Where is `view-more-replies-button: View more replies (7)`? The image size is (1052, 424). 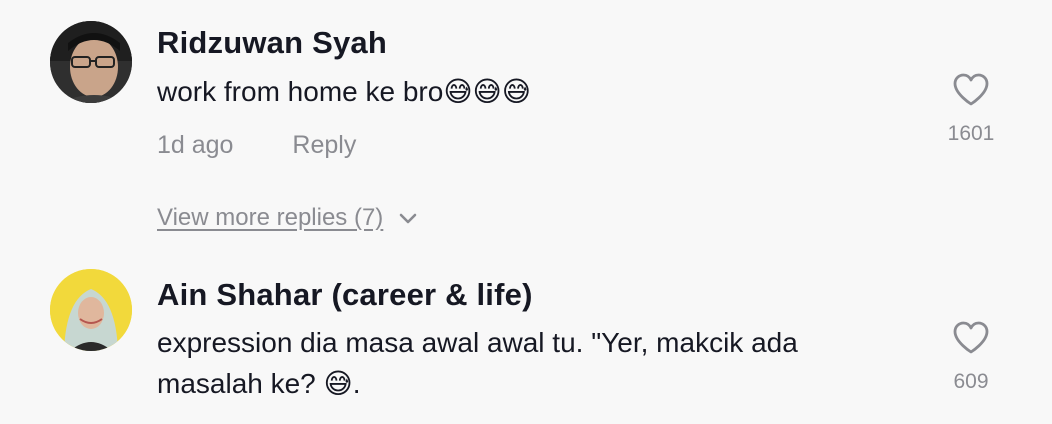
view-more-replies-button: View more replies (7) is located at coordinates (288, 218).